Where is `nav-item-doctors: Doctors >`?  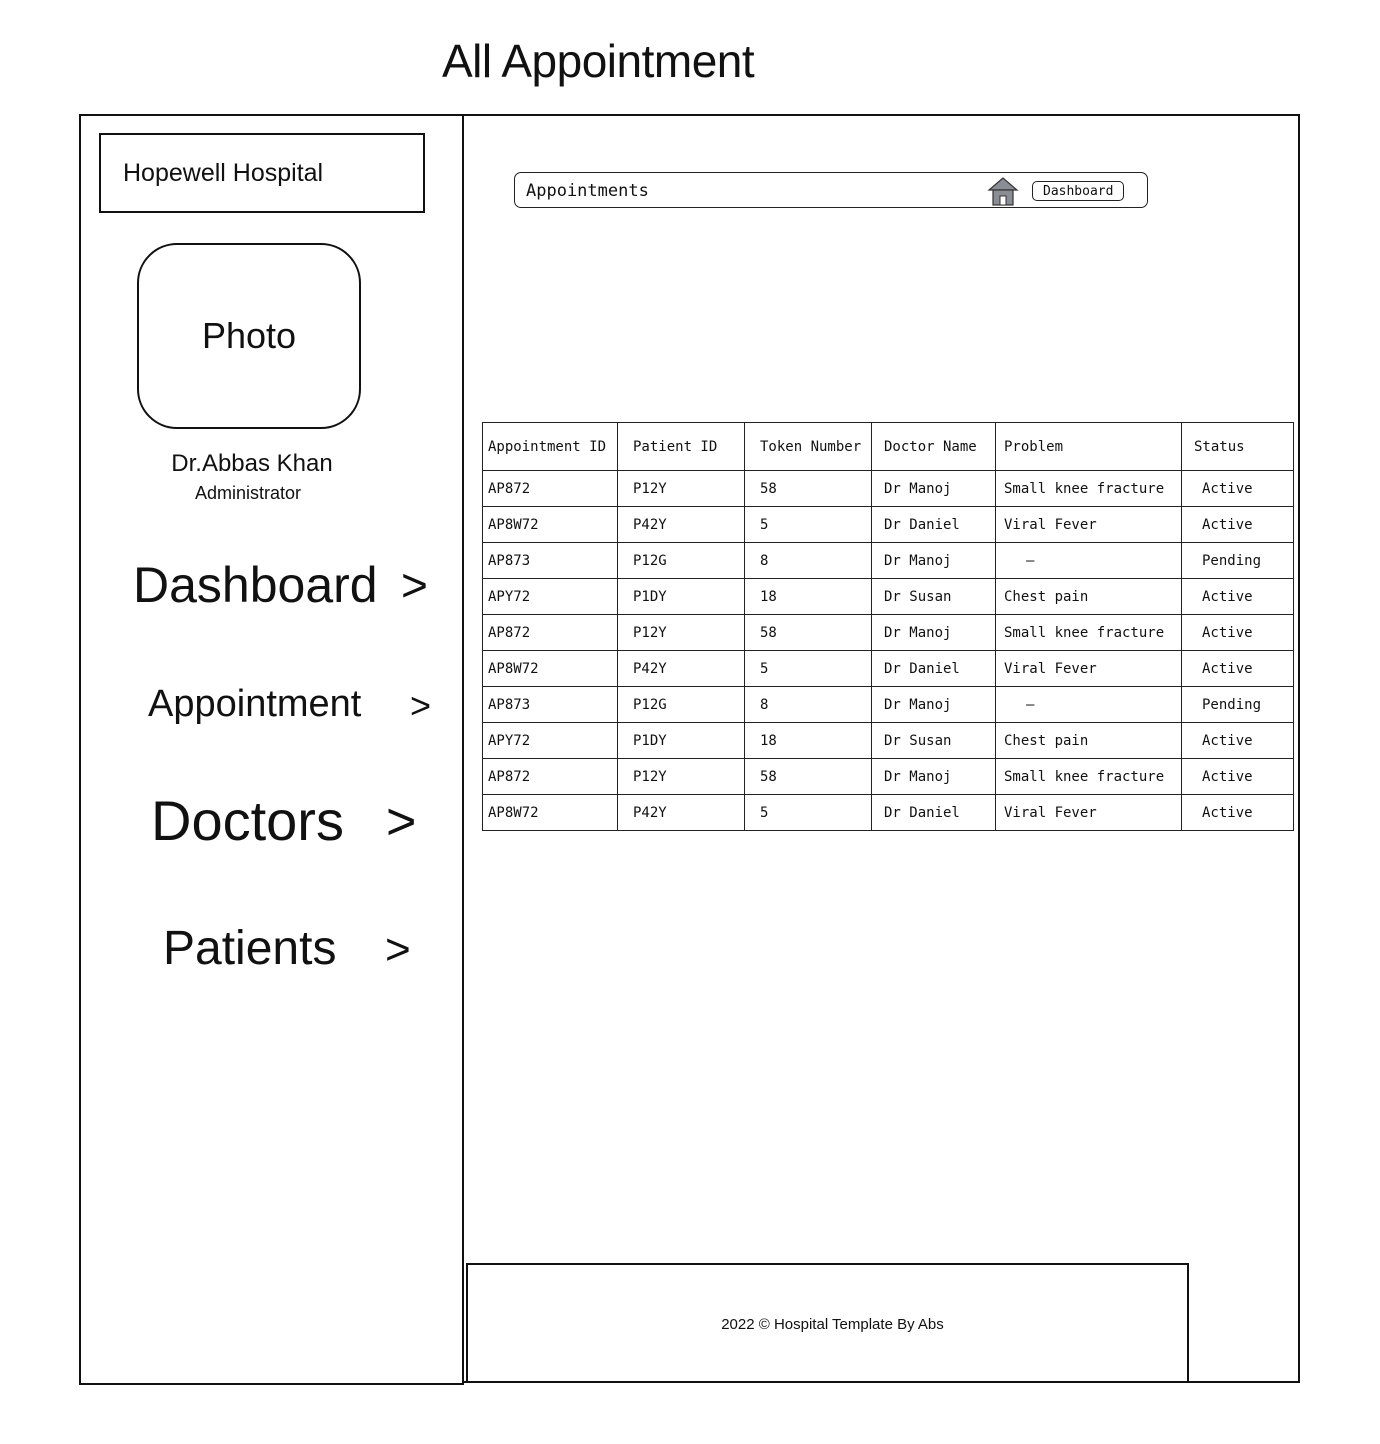
nav-item-doctors: Doctors > is located at coordinates (296, 820).